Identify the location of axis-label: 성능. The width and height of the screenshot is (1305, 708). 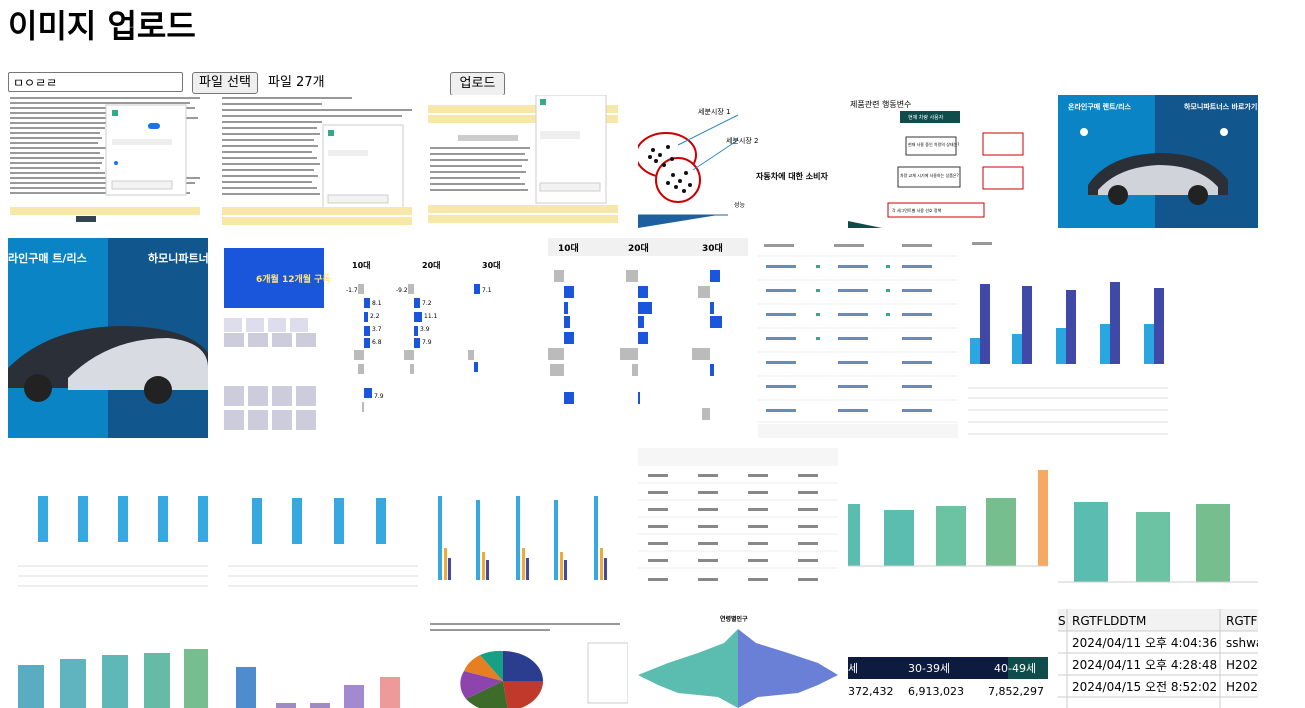
(740, 205).